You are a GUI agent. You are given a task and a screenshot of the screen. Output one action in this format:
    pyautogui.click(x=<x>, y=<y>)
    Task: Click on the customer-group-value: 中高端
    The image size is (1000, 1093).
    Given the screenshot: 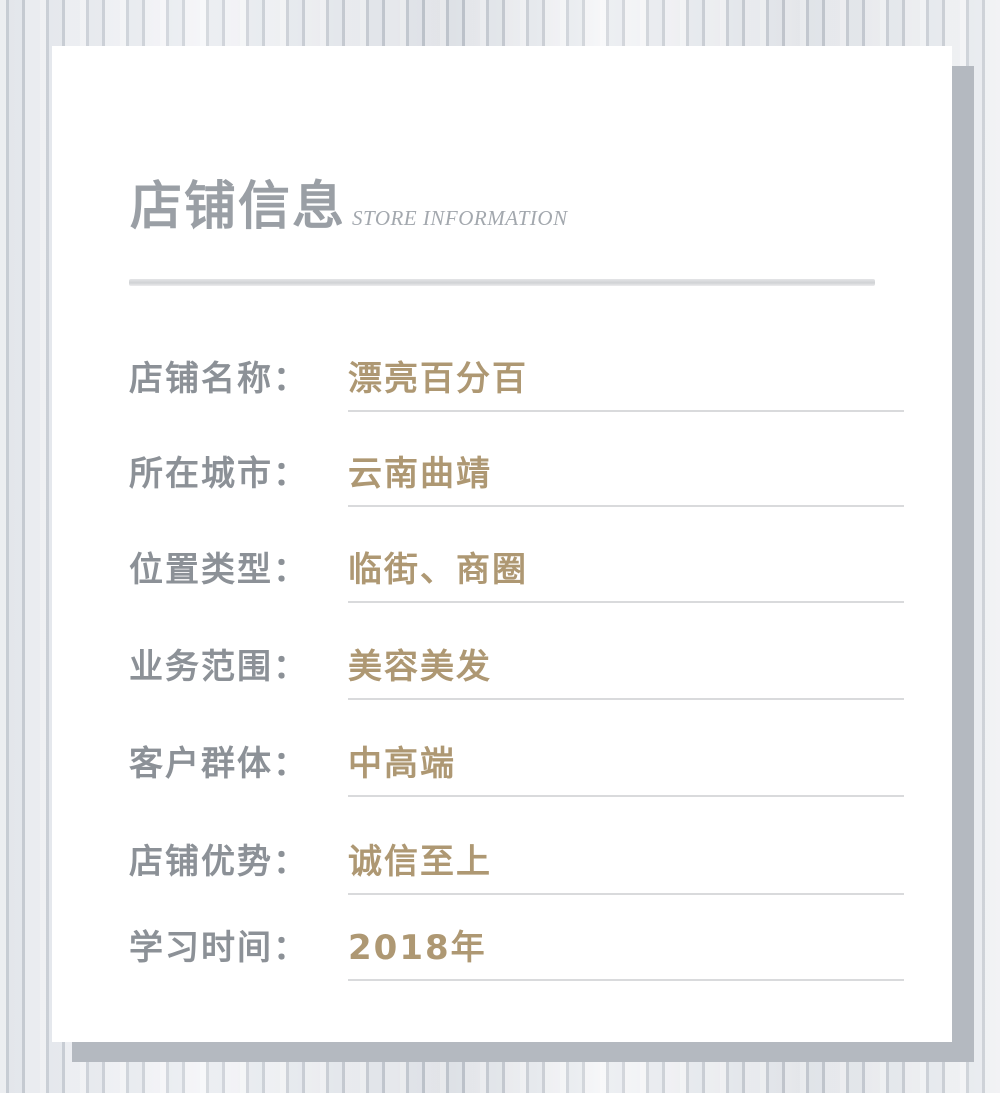 What is the action you would take?
    pyautogui.click(x=402, y=764)
    